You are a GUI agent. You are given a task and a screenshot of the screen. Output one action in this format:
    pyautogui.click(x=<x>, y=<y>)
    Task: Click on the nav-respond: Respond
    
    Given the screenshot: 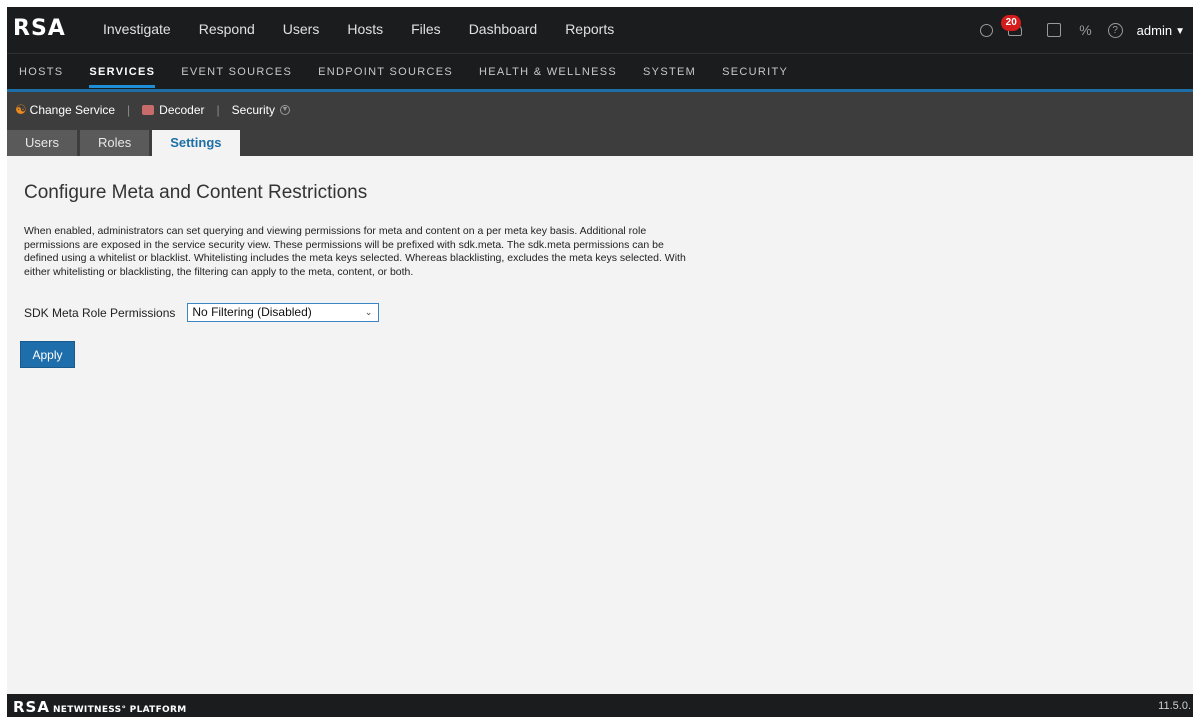 What is the action you would take?
    pyautogui.click(x=227, y=29)
    